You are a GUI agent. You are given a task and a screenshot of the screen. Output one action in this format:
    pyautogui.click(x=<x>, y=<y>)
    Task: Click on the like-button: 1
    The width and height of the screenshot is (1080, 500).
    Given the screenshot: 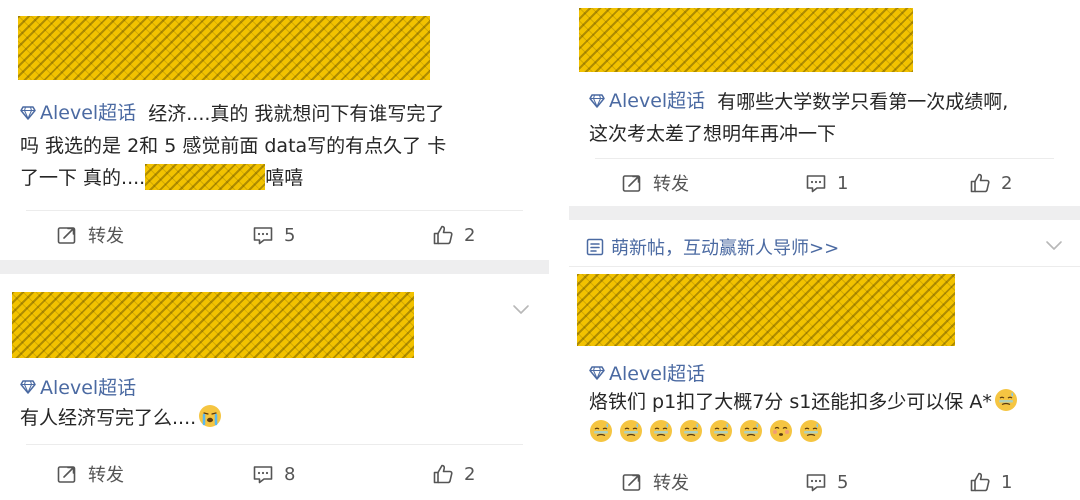 What is the action you would take?
    pyautogui.click(x=990, y=482)
    